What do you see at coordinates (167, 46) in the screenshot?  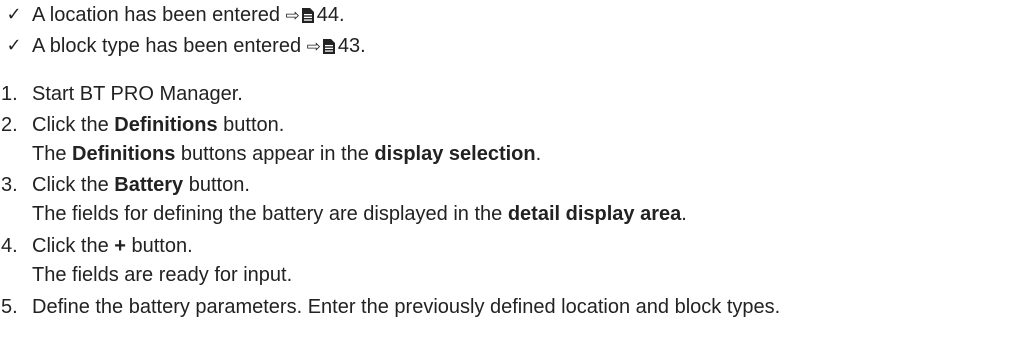 I see `prerequisite-text: A block type has been entered` at bounding box center [167, 46].